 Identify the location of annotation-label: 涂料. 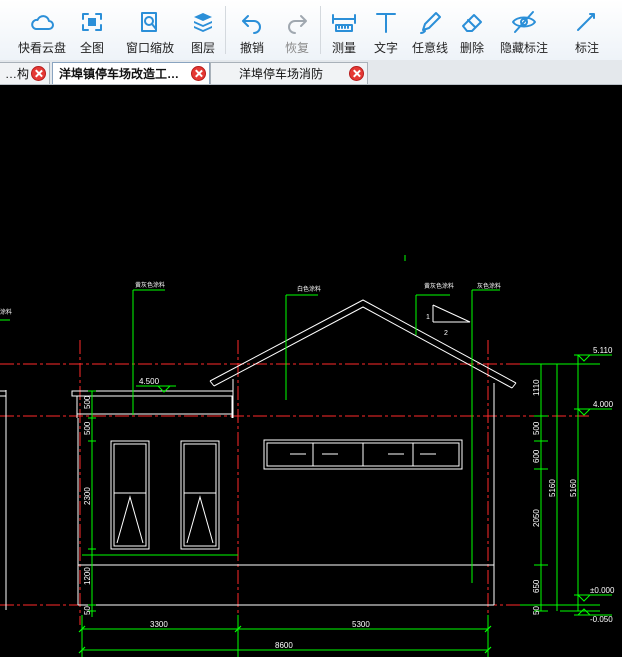
(6, 312).